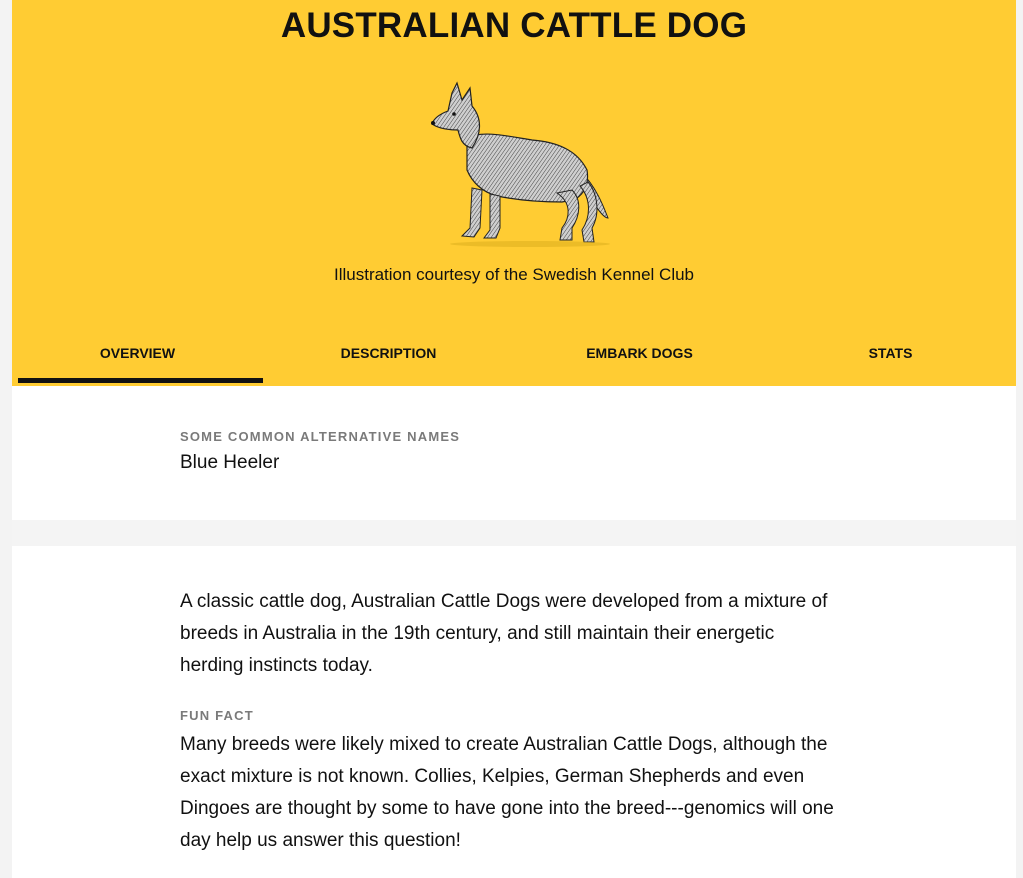 This screenshot has width=1023, height=878. What do you see at coordinates (320, 436) in the screenshot?
I see `alternative-names-label: SOME COMMON ALTERNATIVE NAMES` at bounding box center [320, 436].